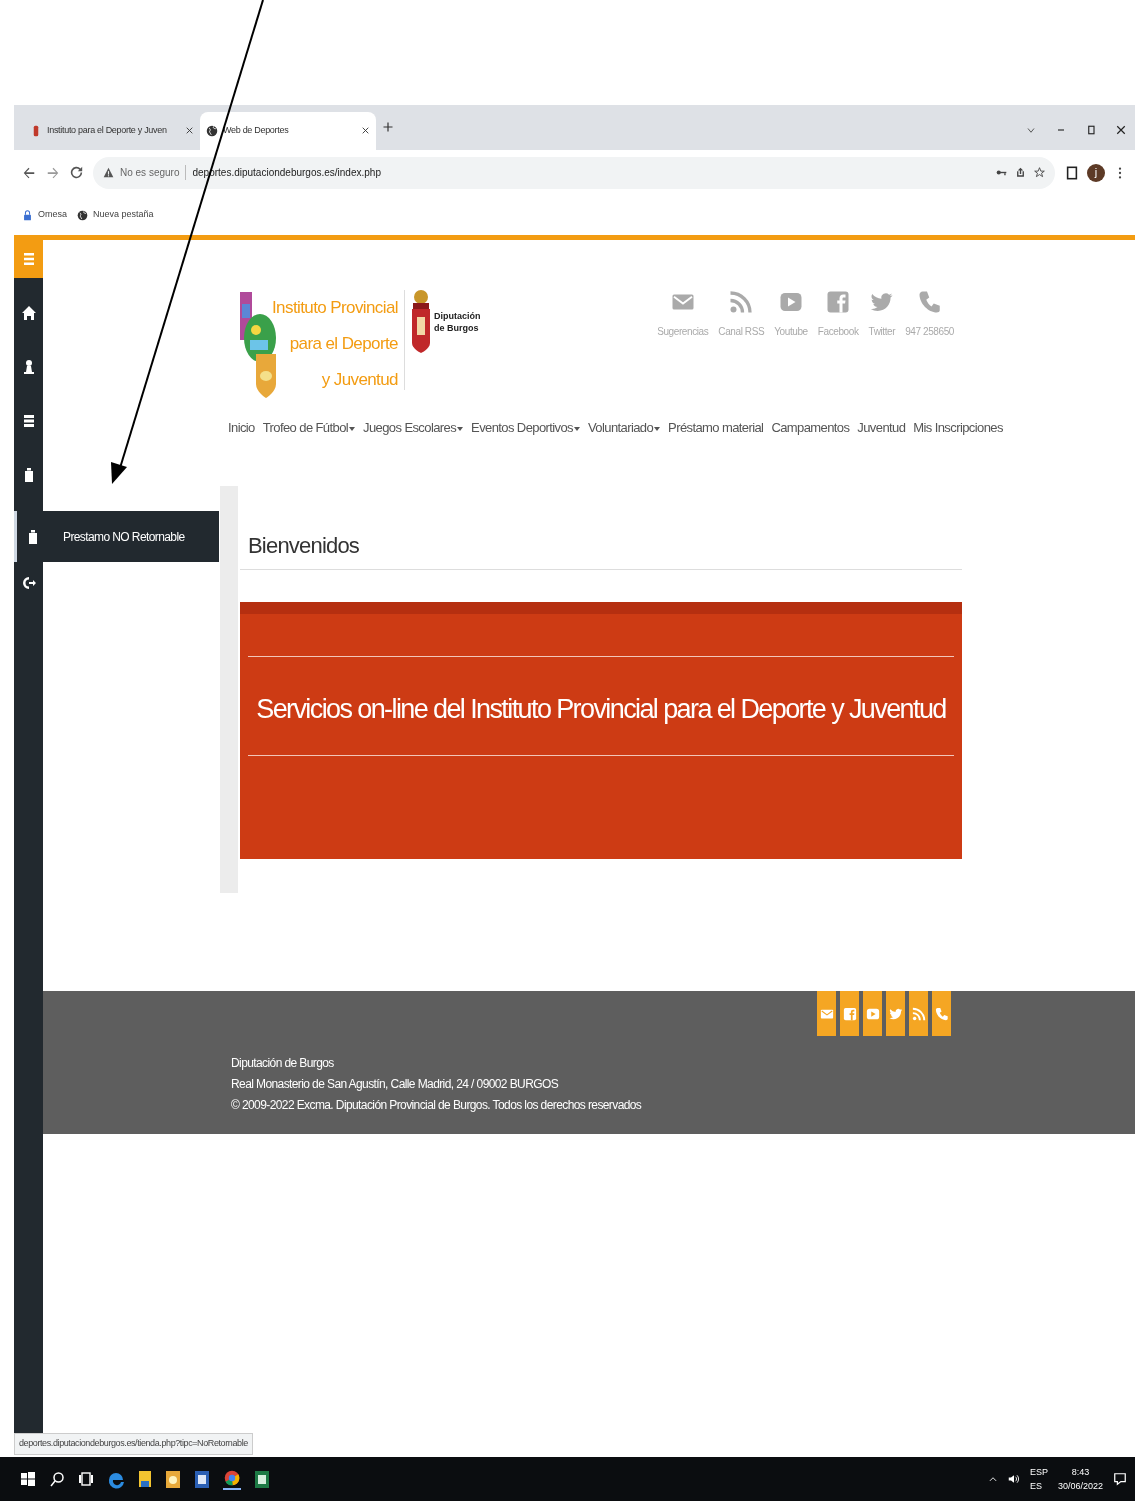 This screenshot has width=1135, height=1501. Describe the element at coordinates (133, 1444) in the screenshot. I see `status-url: deportes.diputaciondeburgos.es/tienda.php?tipc=NoRetornable` at that location.